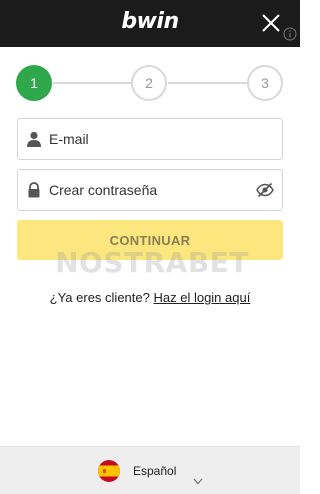 This screenshot has width=320, height=494. I want to click on app-header: bwin, so click(150, 23).